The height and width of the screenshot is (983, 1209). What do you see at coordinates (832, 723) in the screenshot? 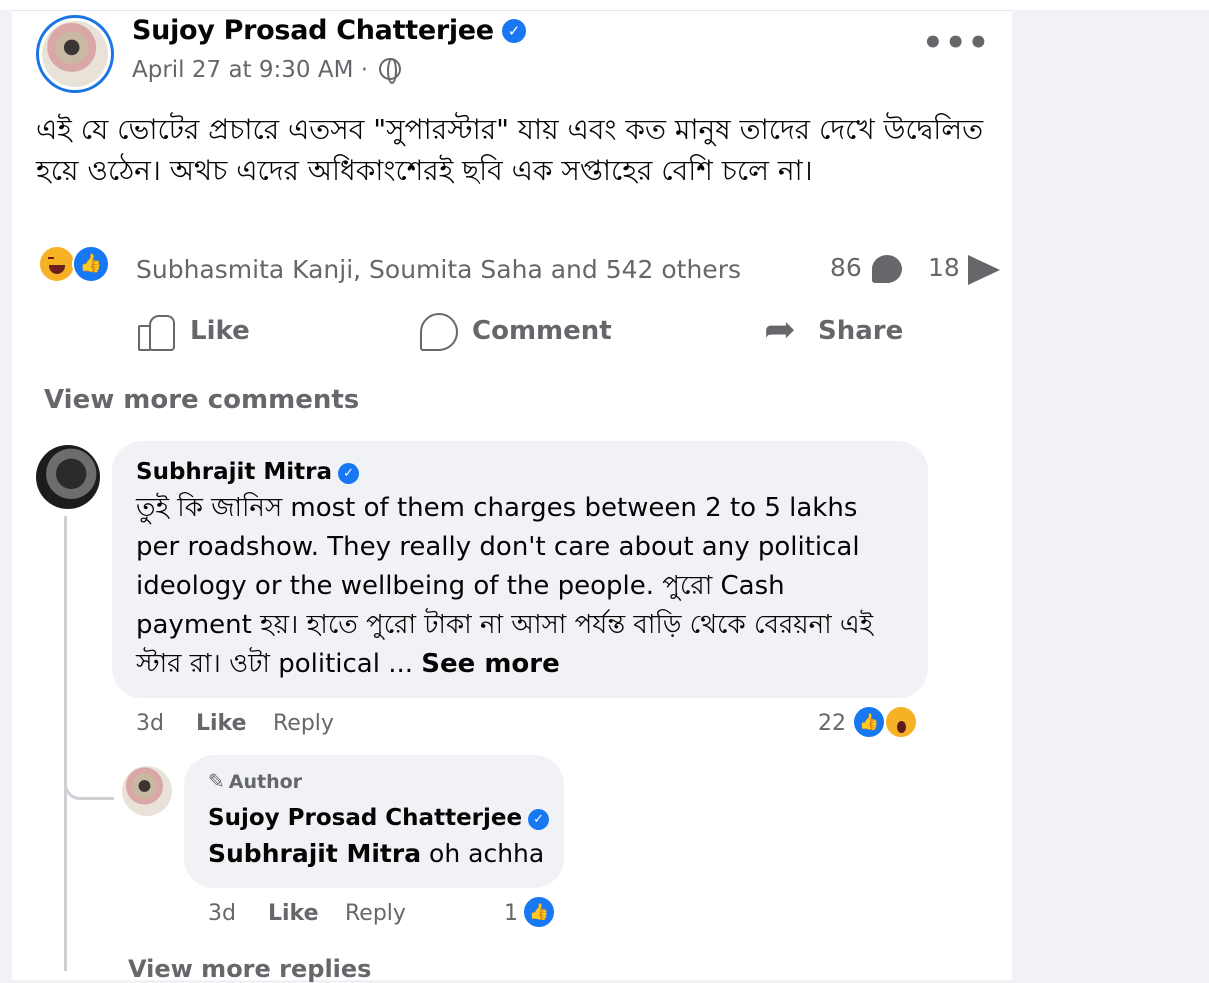
I see `comment-reaction-count: 22` at bounding box center [832, 723].